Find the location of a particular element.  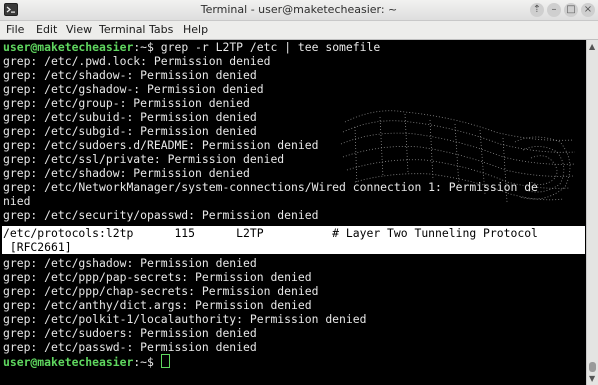

ascii-art-background is located at coordinates (458, 156).